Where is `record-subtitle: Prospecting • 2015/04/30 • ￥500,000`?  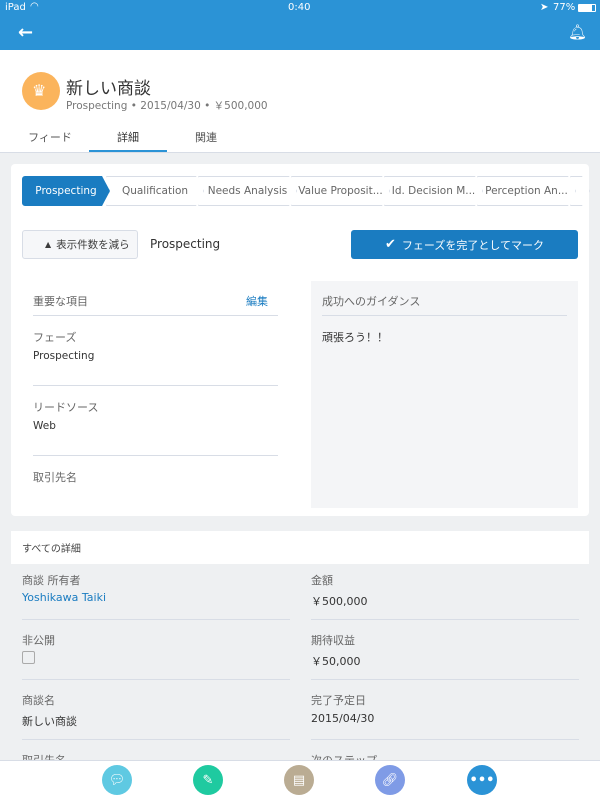 record-subtitle: Prospecting • 2015/04/30 • ￥500,000 is located at coordinates (167, 106).